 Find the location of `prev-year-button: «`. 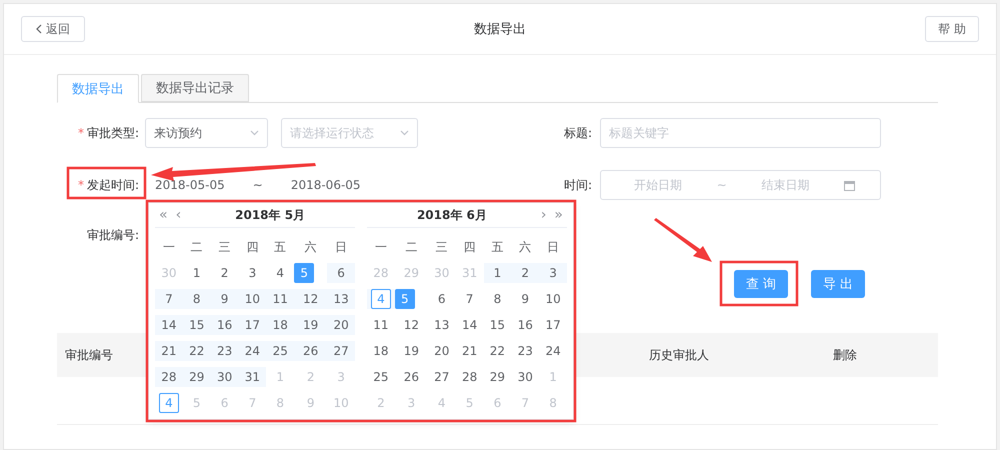

prev-year-button: « is located at coordinates (163, 215).